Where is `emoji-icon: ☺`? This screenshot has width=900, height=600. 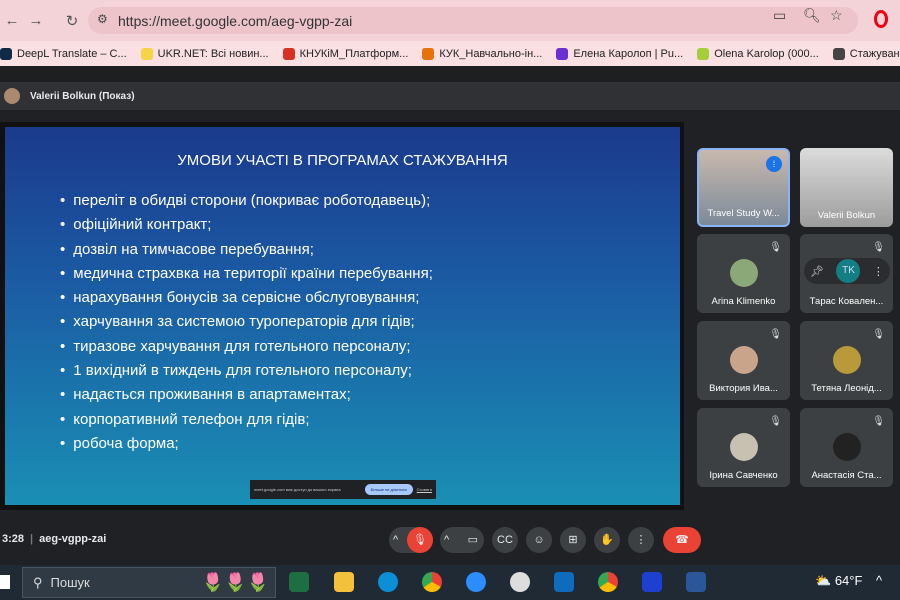
emoji-icon: ☺ is located at coordinates (539, 540).